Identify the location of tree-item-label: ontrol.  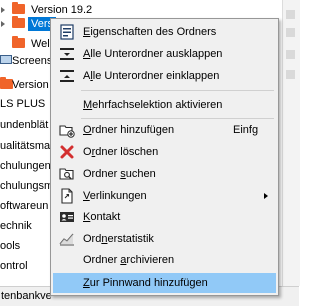
(14, 266).